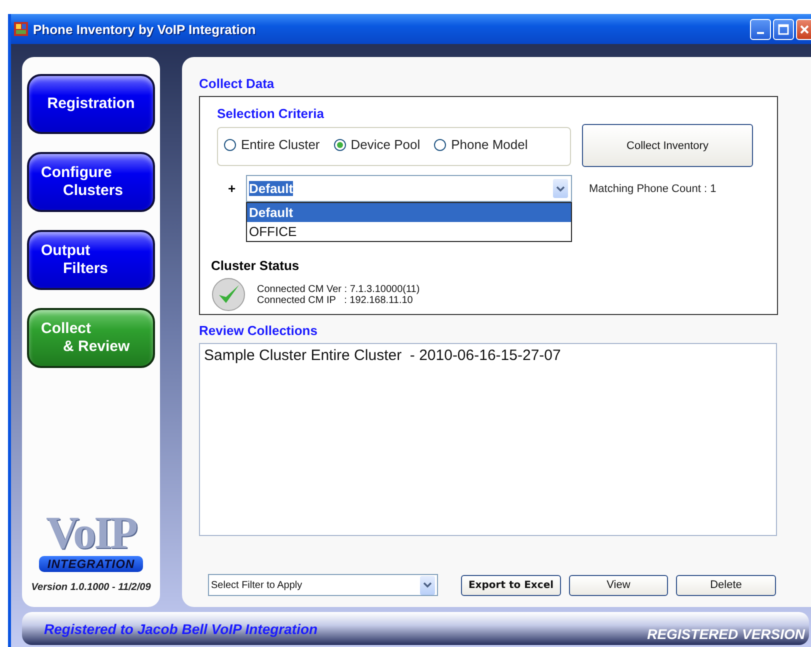  What do you see at coordinates (667, 145) in the screenshot?
I see `collect-inventory-button: Collect Inventory` at bounding box center [667, 145].